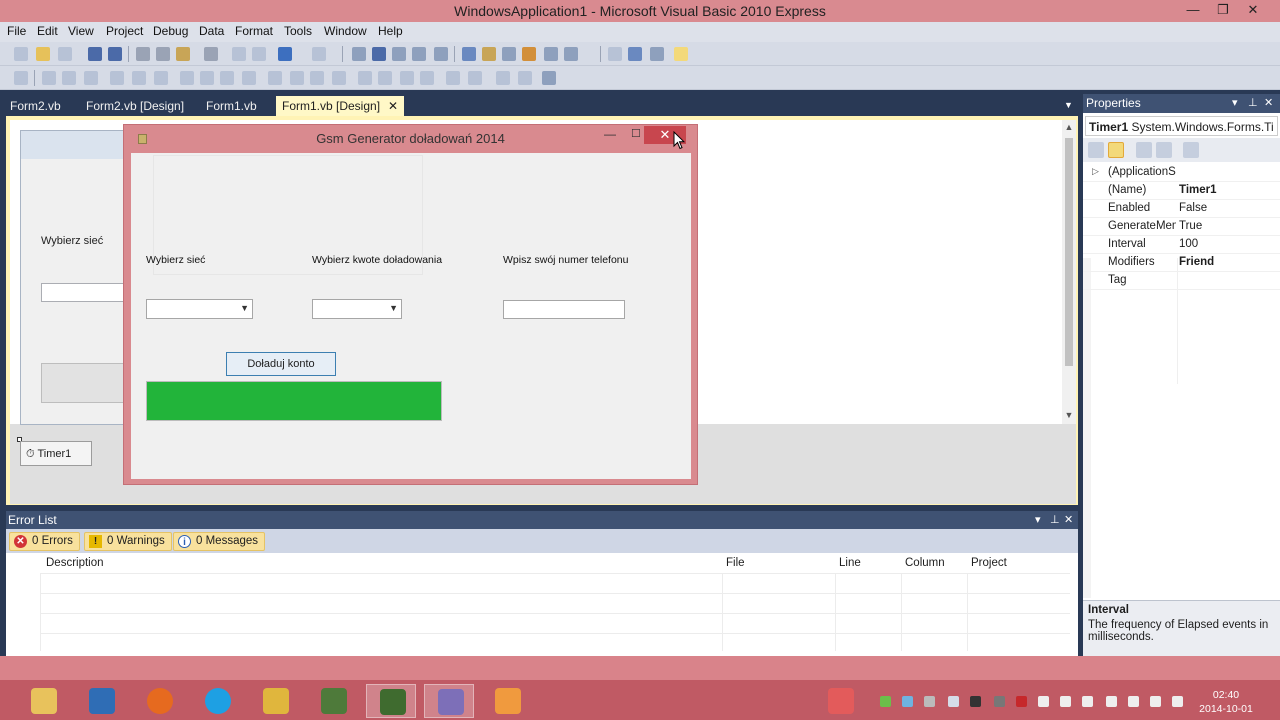 The image size is (1280, 720). Describe the element at coordinates (124, 31) in the screenshot. I see `menu-project: Project` at that location.